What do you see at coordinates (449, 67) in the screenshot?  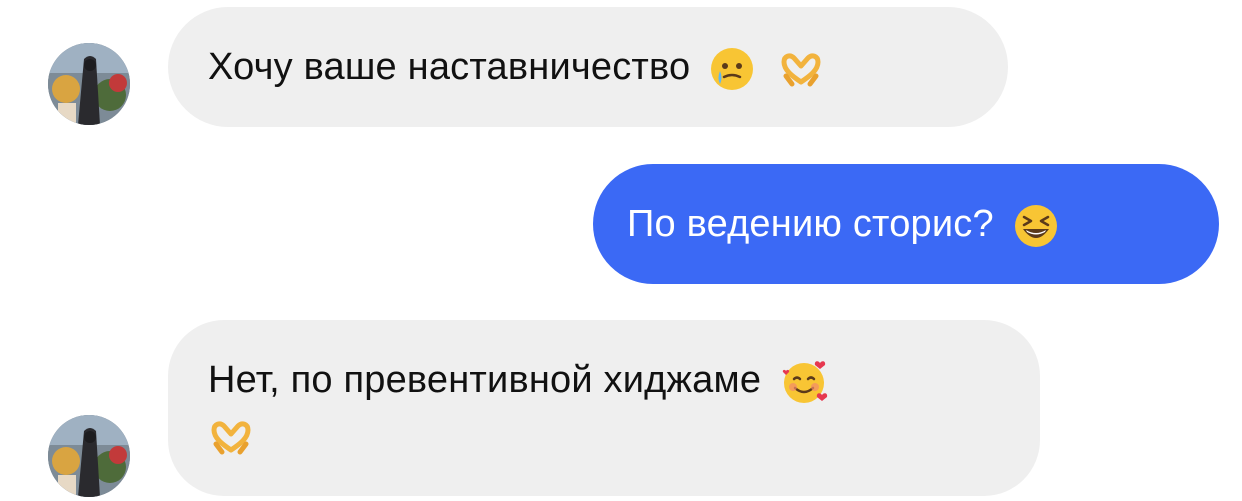 I see `message-text: Хочу ваше наставничество` at bounding box center [449, 67].